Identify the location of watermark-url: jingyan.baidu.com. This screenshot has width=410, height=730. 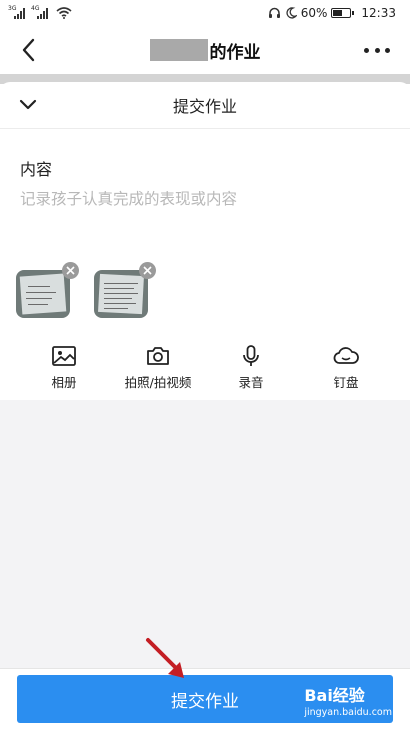
(348, 712).